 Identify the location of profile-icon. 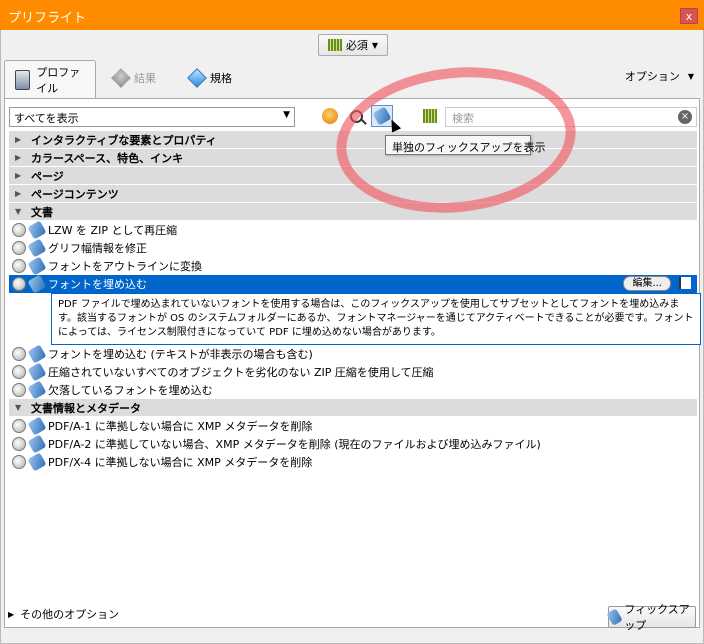
(330, 116).